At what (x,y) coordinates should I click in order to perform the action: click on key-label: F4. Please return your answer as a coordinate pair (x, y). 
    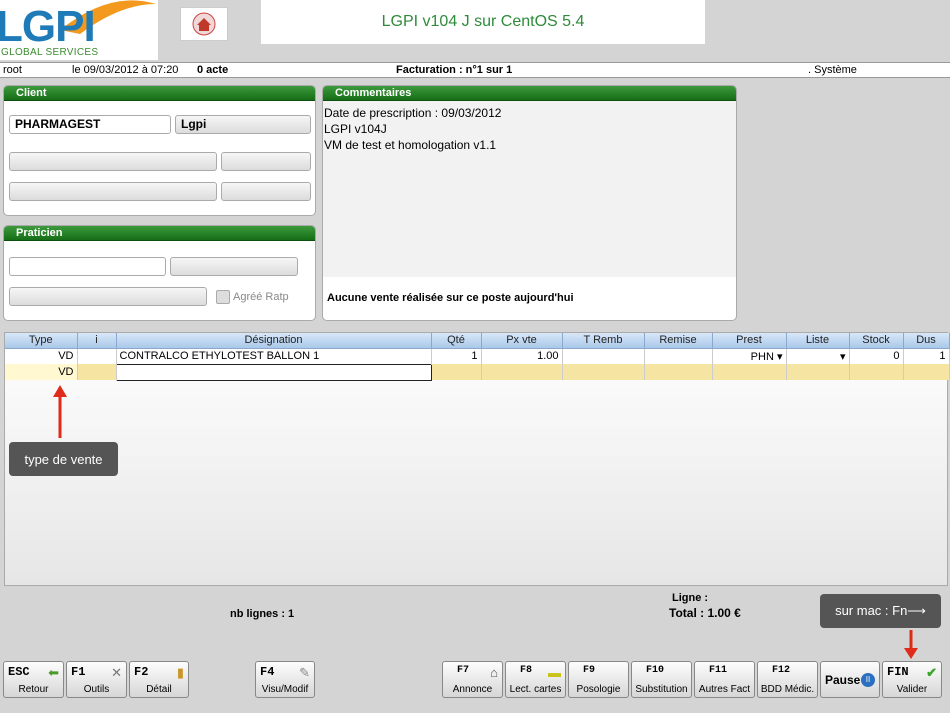
    Looking at the image, I should click on (267, 672).